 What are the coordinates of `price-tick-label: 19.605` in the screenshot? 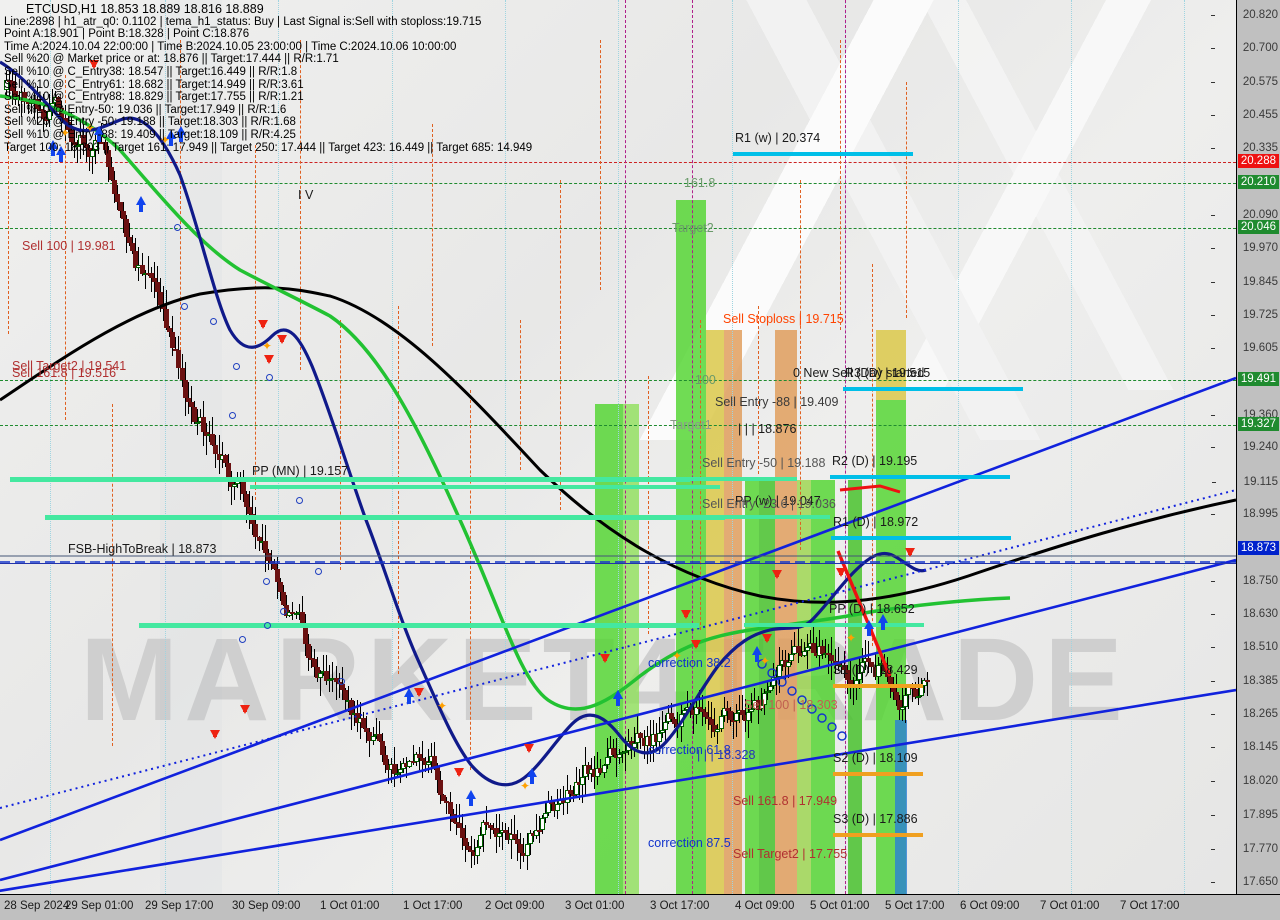 It's located at (1244, 348).